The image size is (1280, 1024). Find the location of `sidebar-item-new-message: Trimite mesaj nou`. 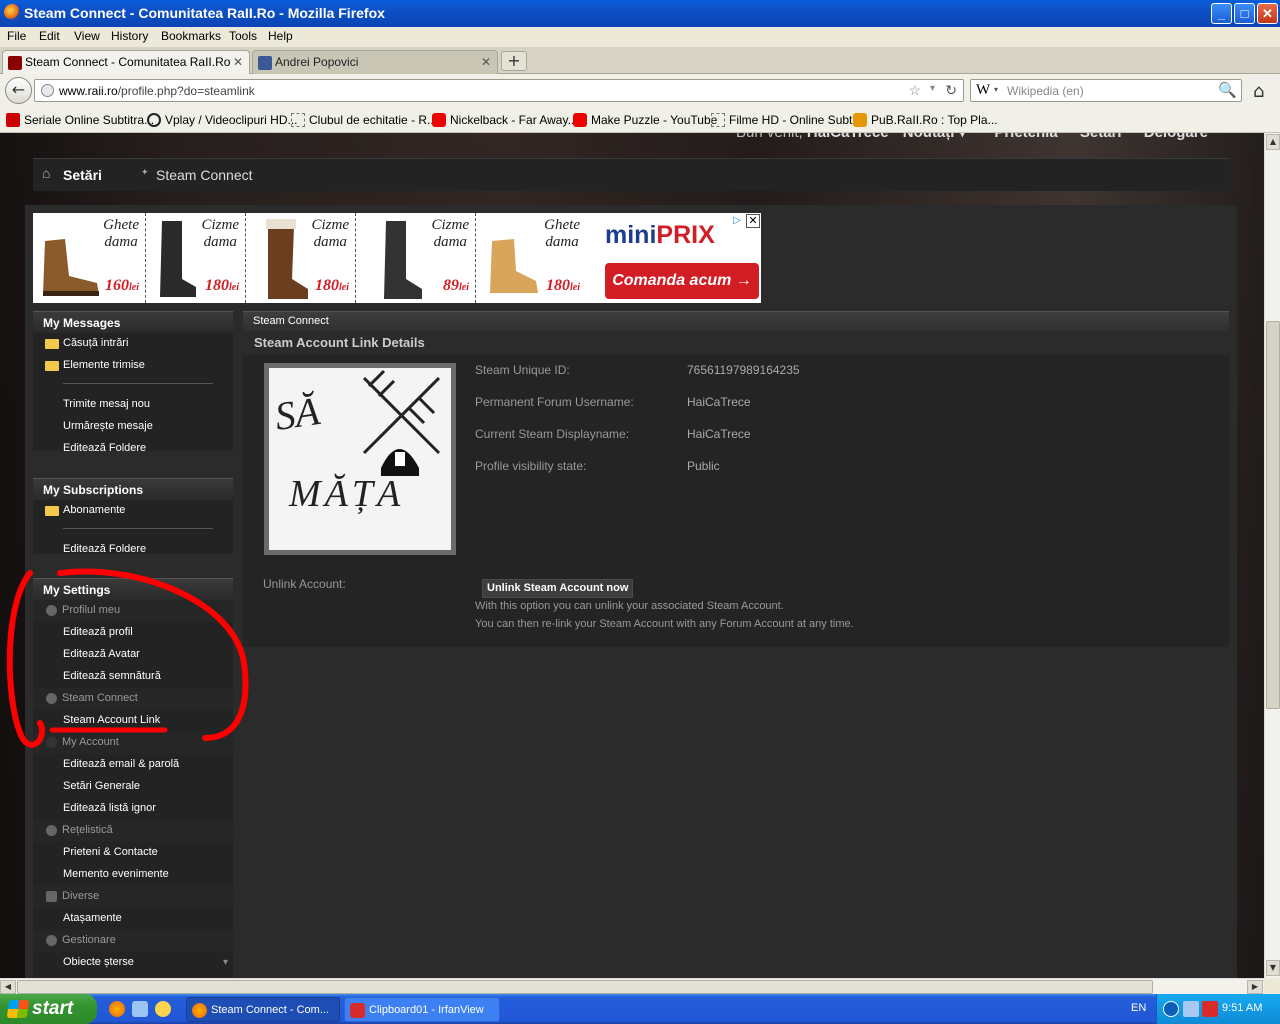

sidebar-item-new-message: Trimite mesaj nou is located at coordinates (133, 405).